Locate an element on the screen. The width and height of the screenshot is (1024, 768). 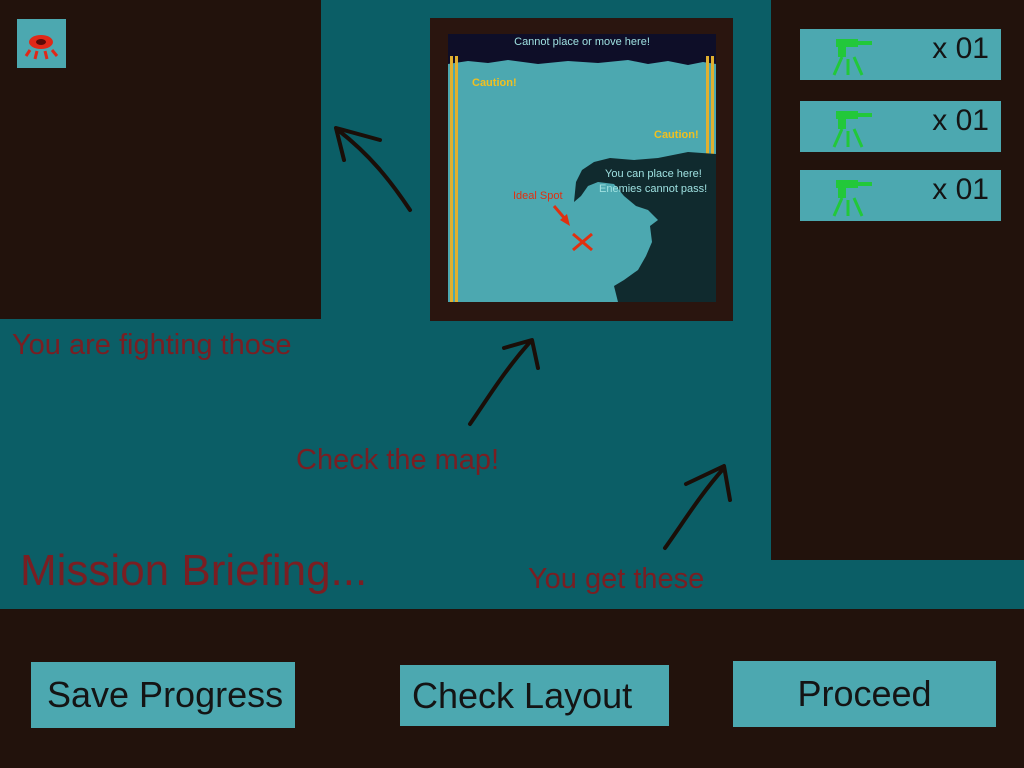
proceed-button: Proceed is located at coordinates (864, 694).